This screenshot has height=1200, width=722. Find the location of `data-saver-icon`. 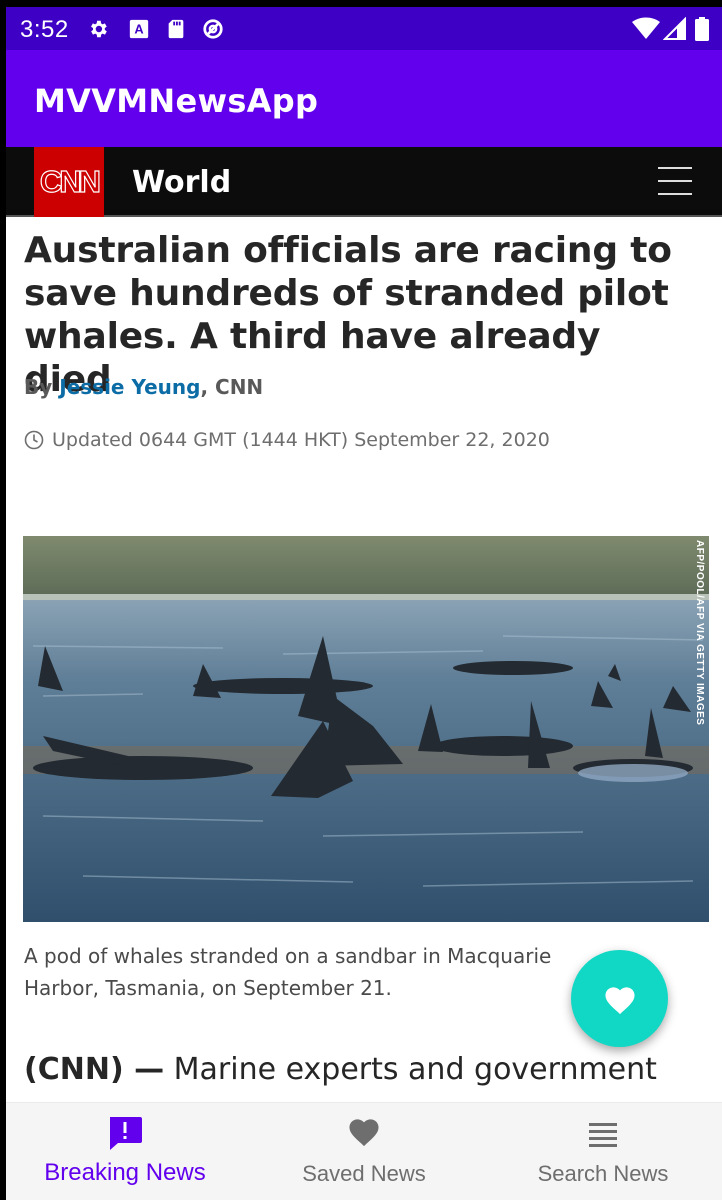

data-saver-icon is located at coordinates (213, 29).